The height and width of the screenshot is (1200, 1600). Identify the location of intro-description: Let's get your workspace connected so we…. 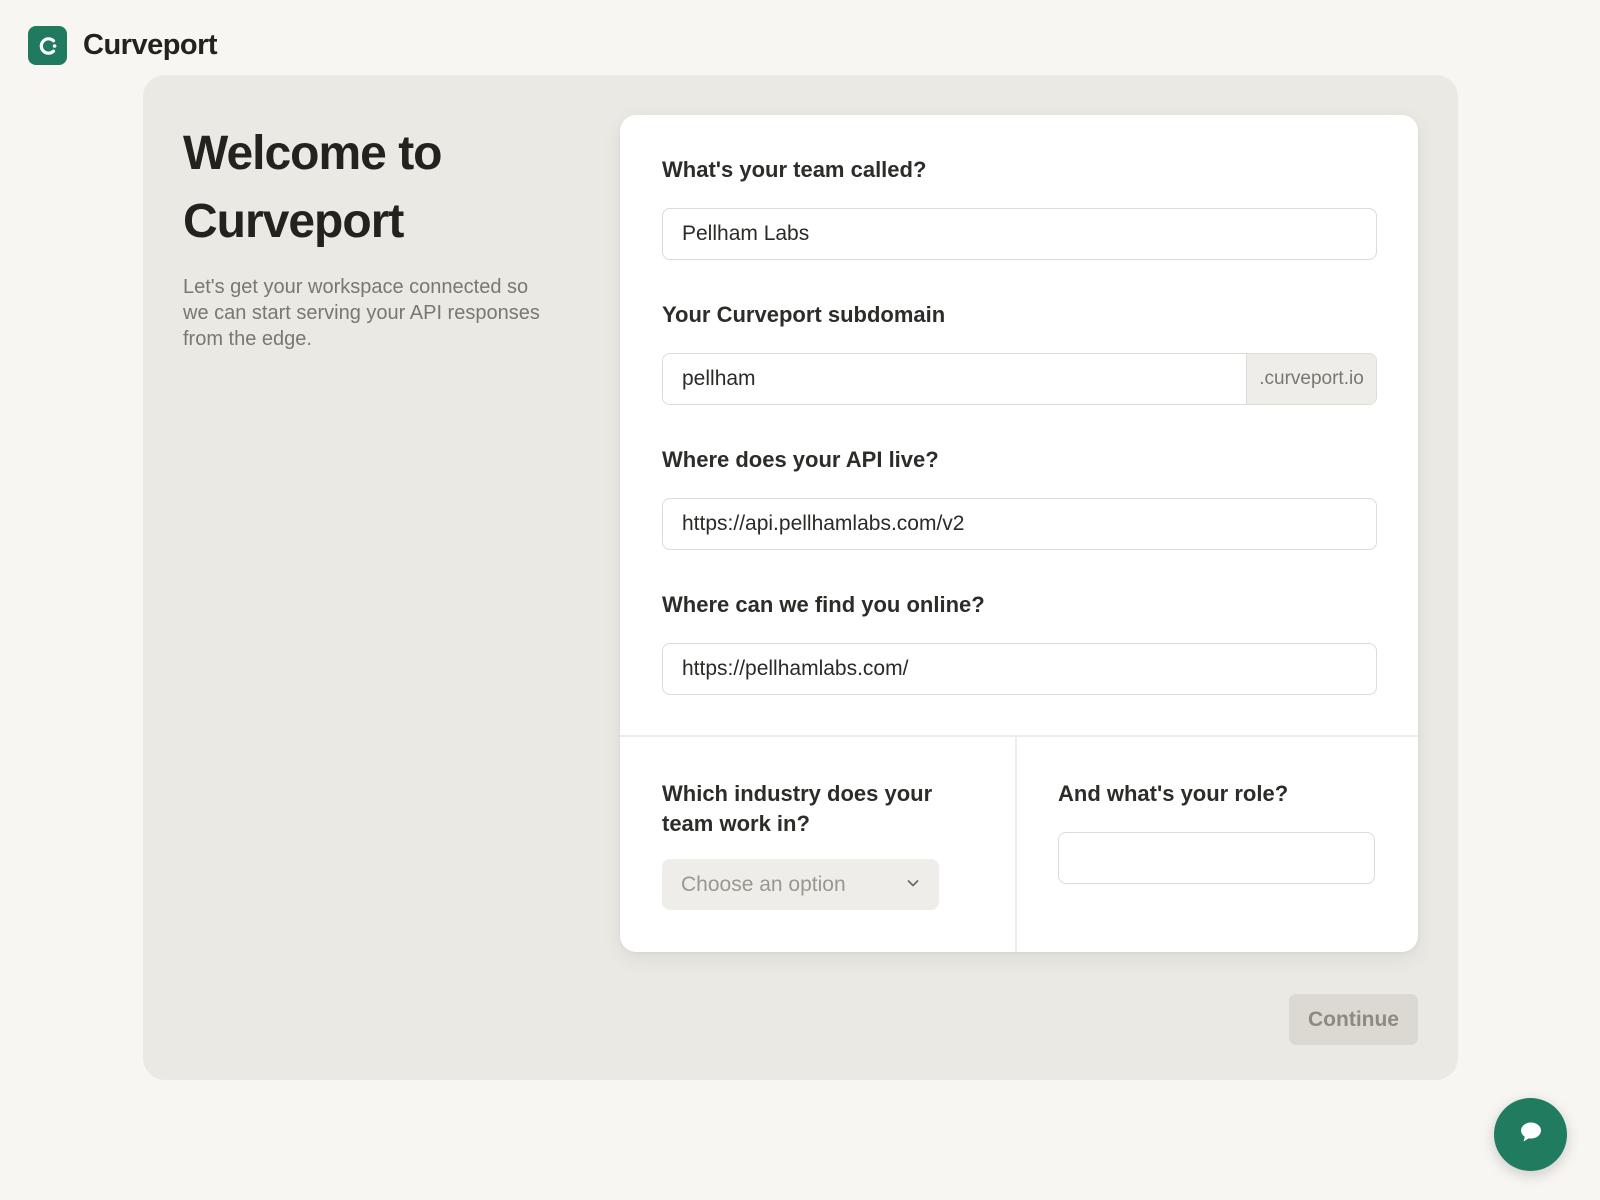
(361, 313).